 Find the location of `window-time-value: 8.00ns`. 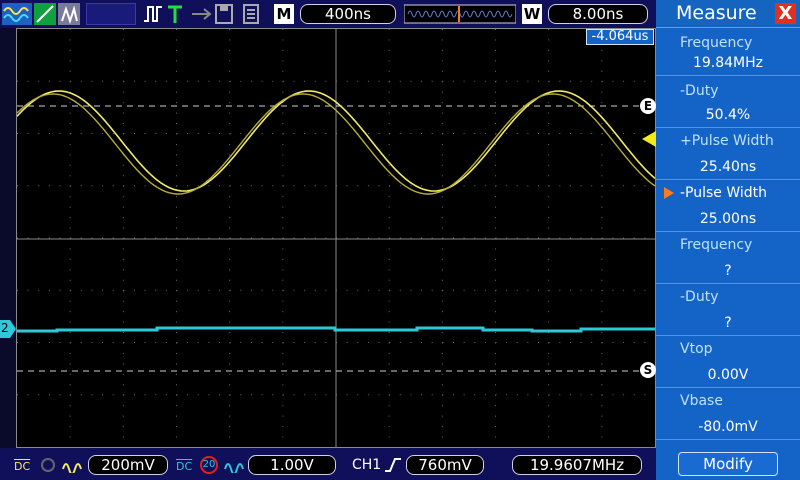

window-time-value: 8.00ns is located at coordinates (598, 14).